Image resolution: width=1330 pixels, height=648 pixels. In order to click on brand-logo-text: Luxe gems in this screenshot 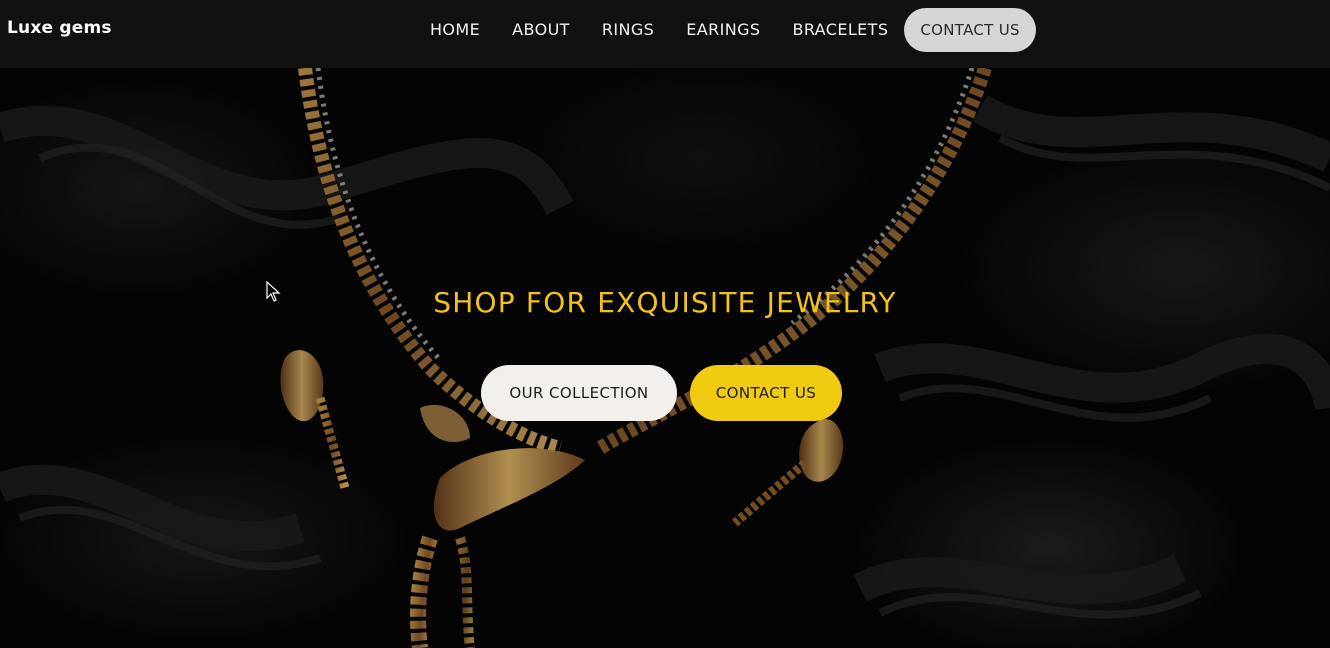, I will do `click(59, 28)`.